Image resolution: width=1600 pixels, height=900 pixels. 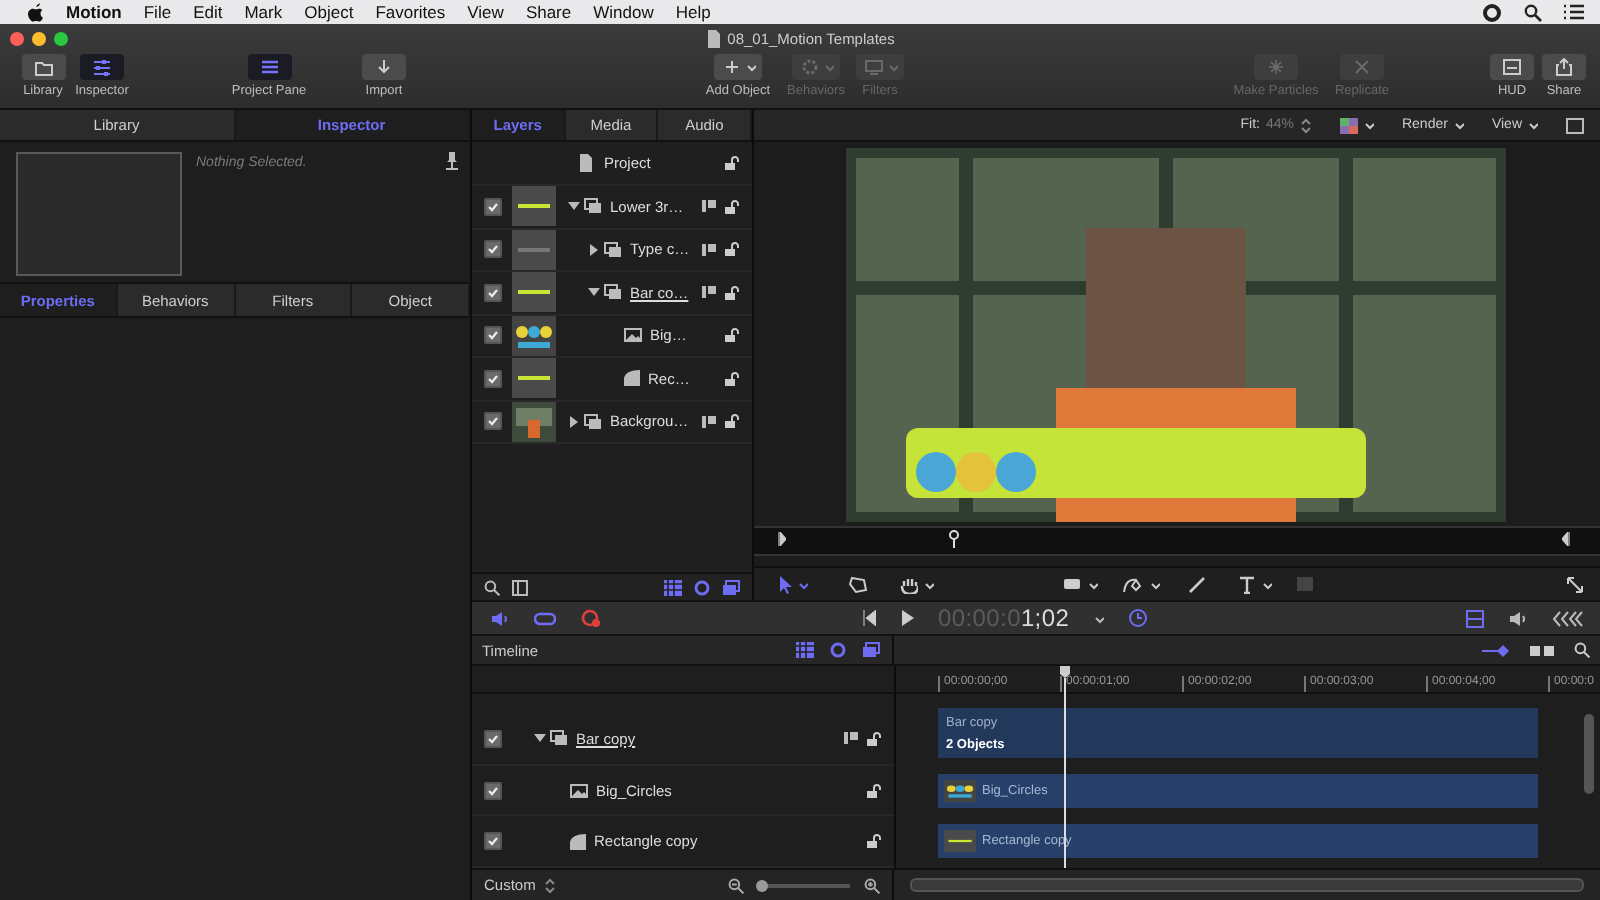 I want to click on pin-icon, so click(x=452, y=161).